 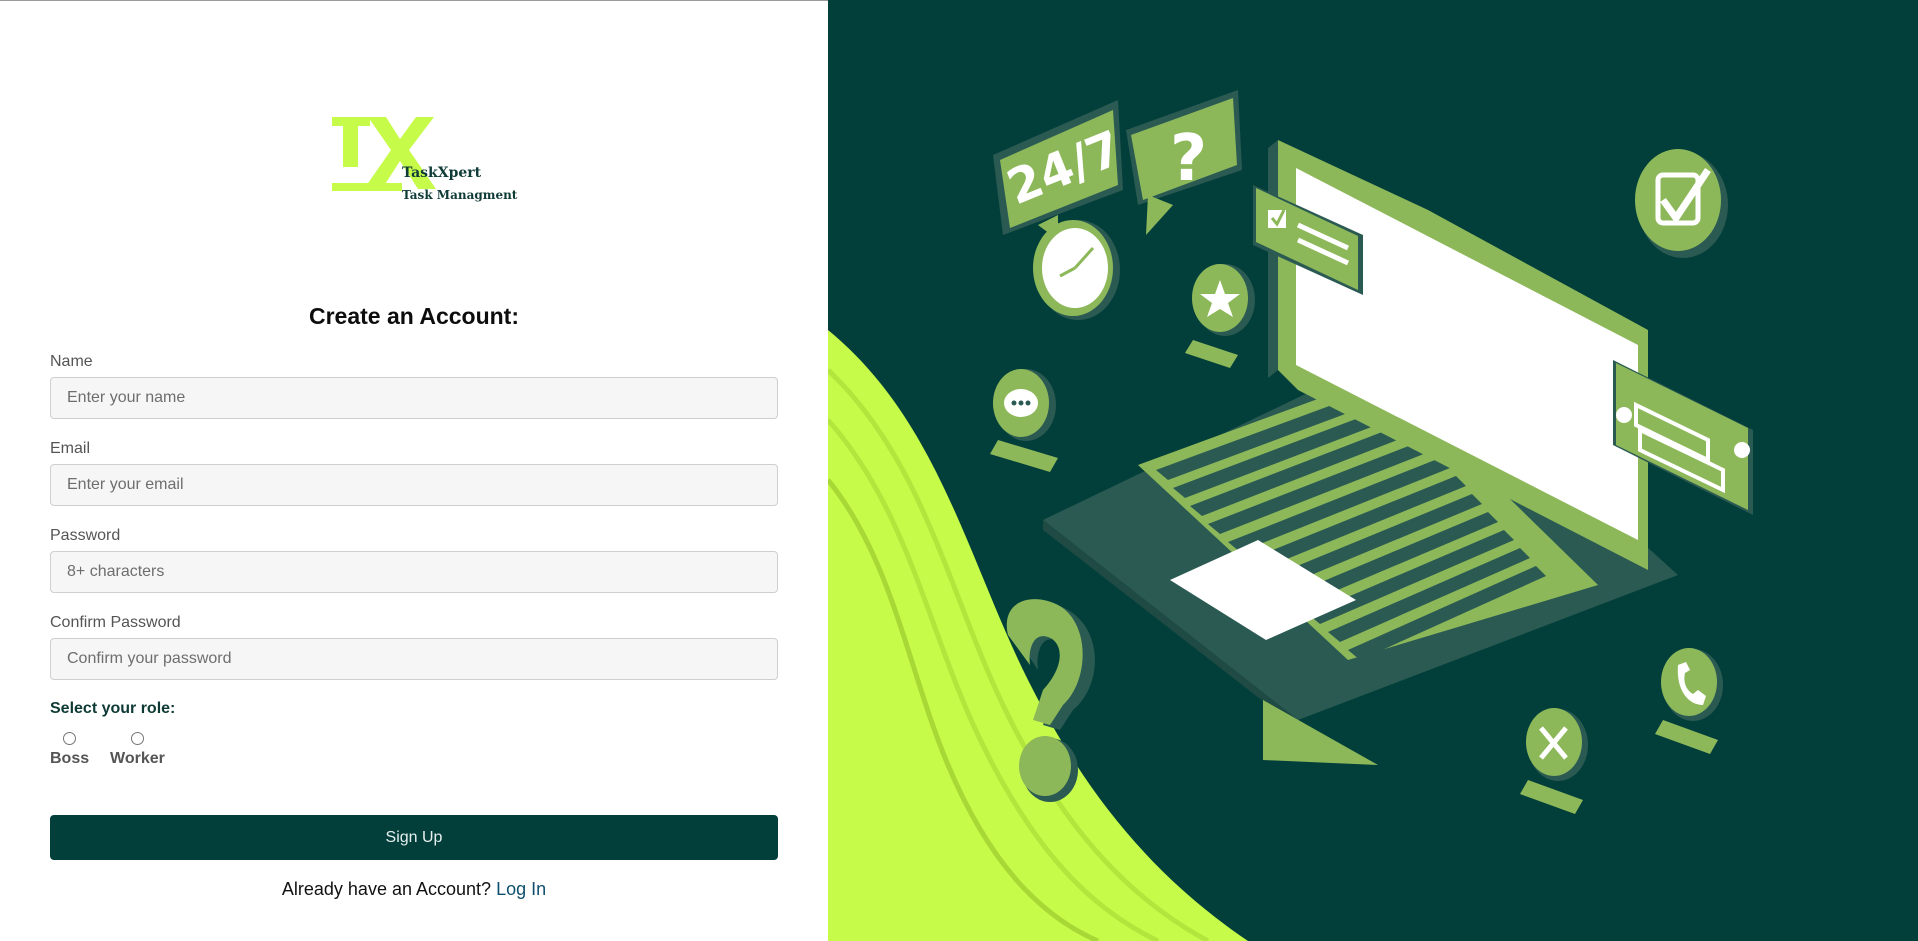 I want to click on role-title: Select your role:, so click(x=113, y=708).